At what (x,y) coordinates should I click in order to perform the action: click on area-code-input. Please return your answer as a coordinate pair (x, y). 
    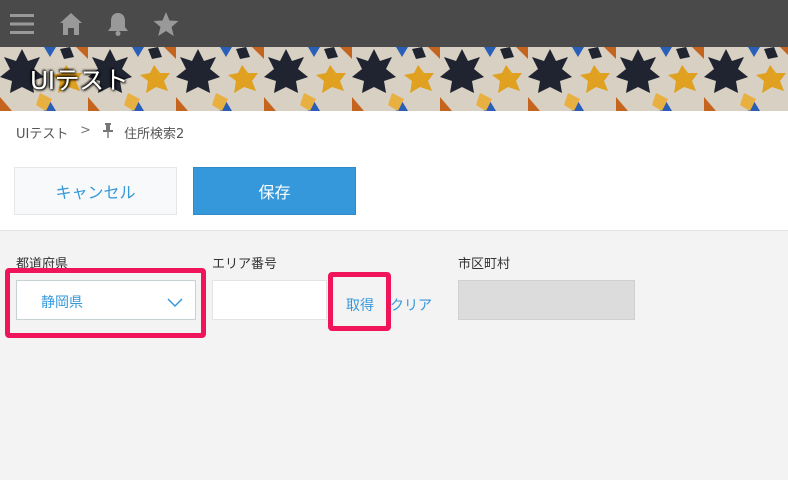
    Looking at the image, I should click on (269, 300).